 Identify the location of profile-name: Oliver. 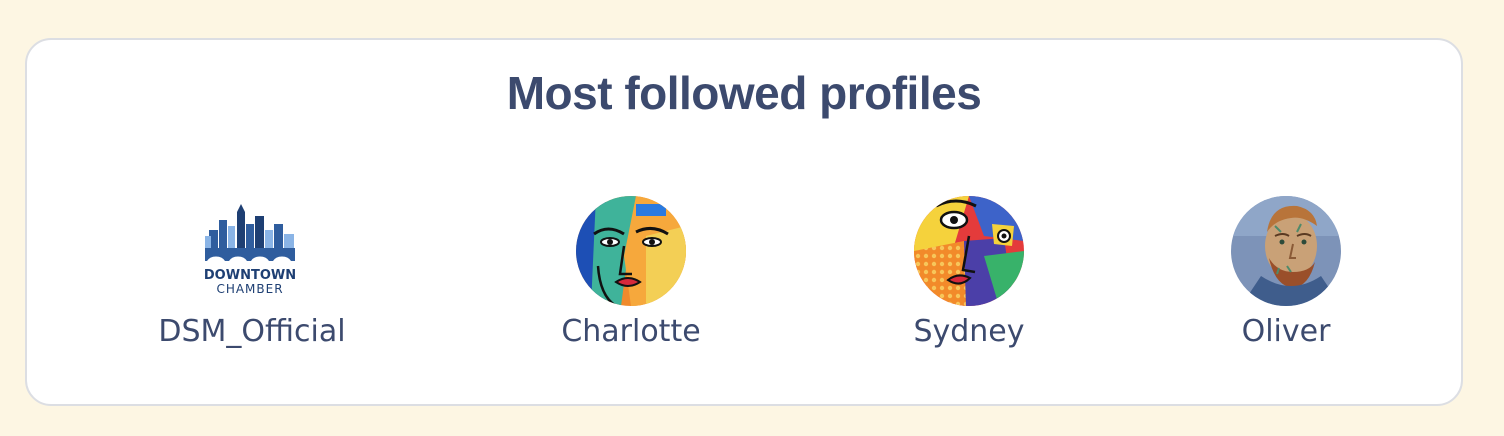
(1286, 332).